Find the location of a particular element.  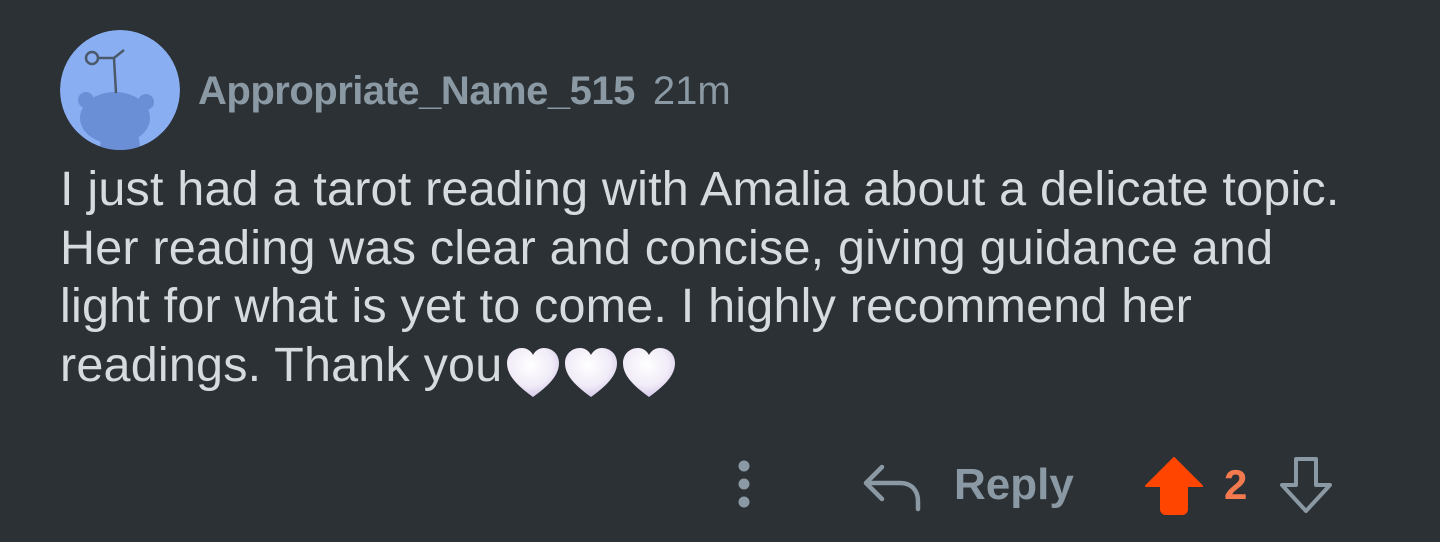

heart-emojis is located at coordinates (591, 374).